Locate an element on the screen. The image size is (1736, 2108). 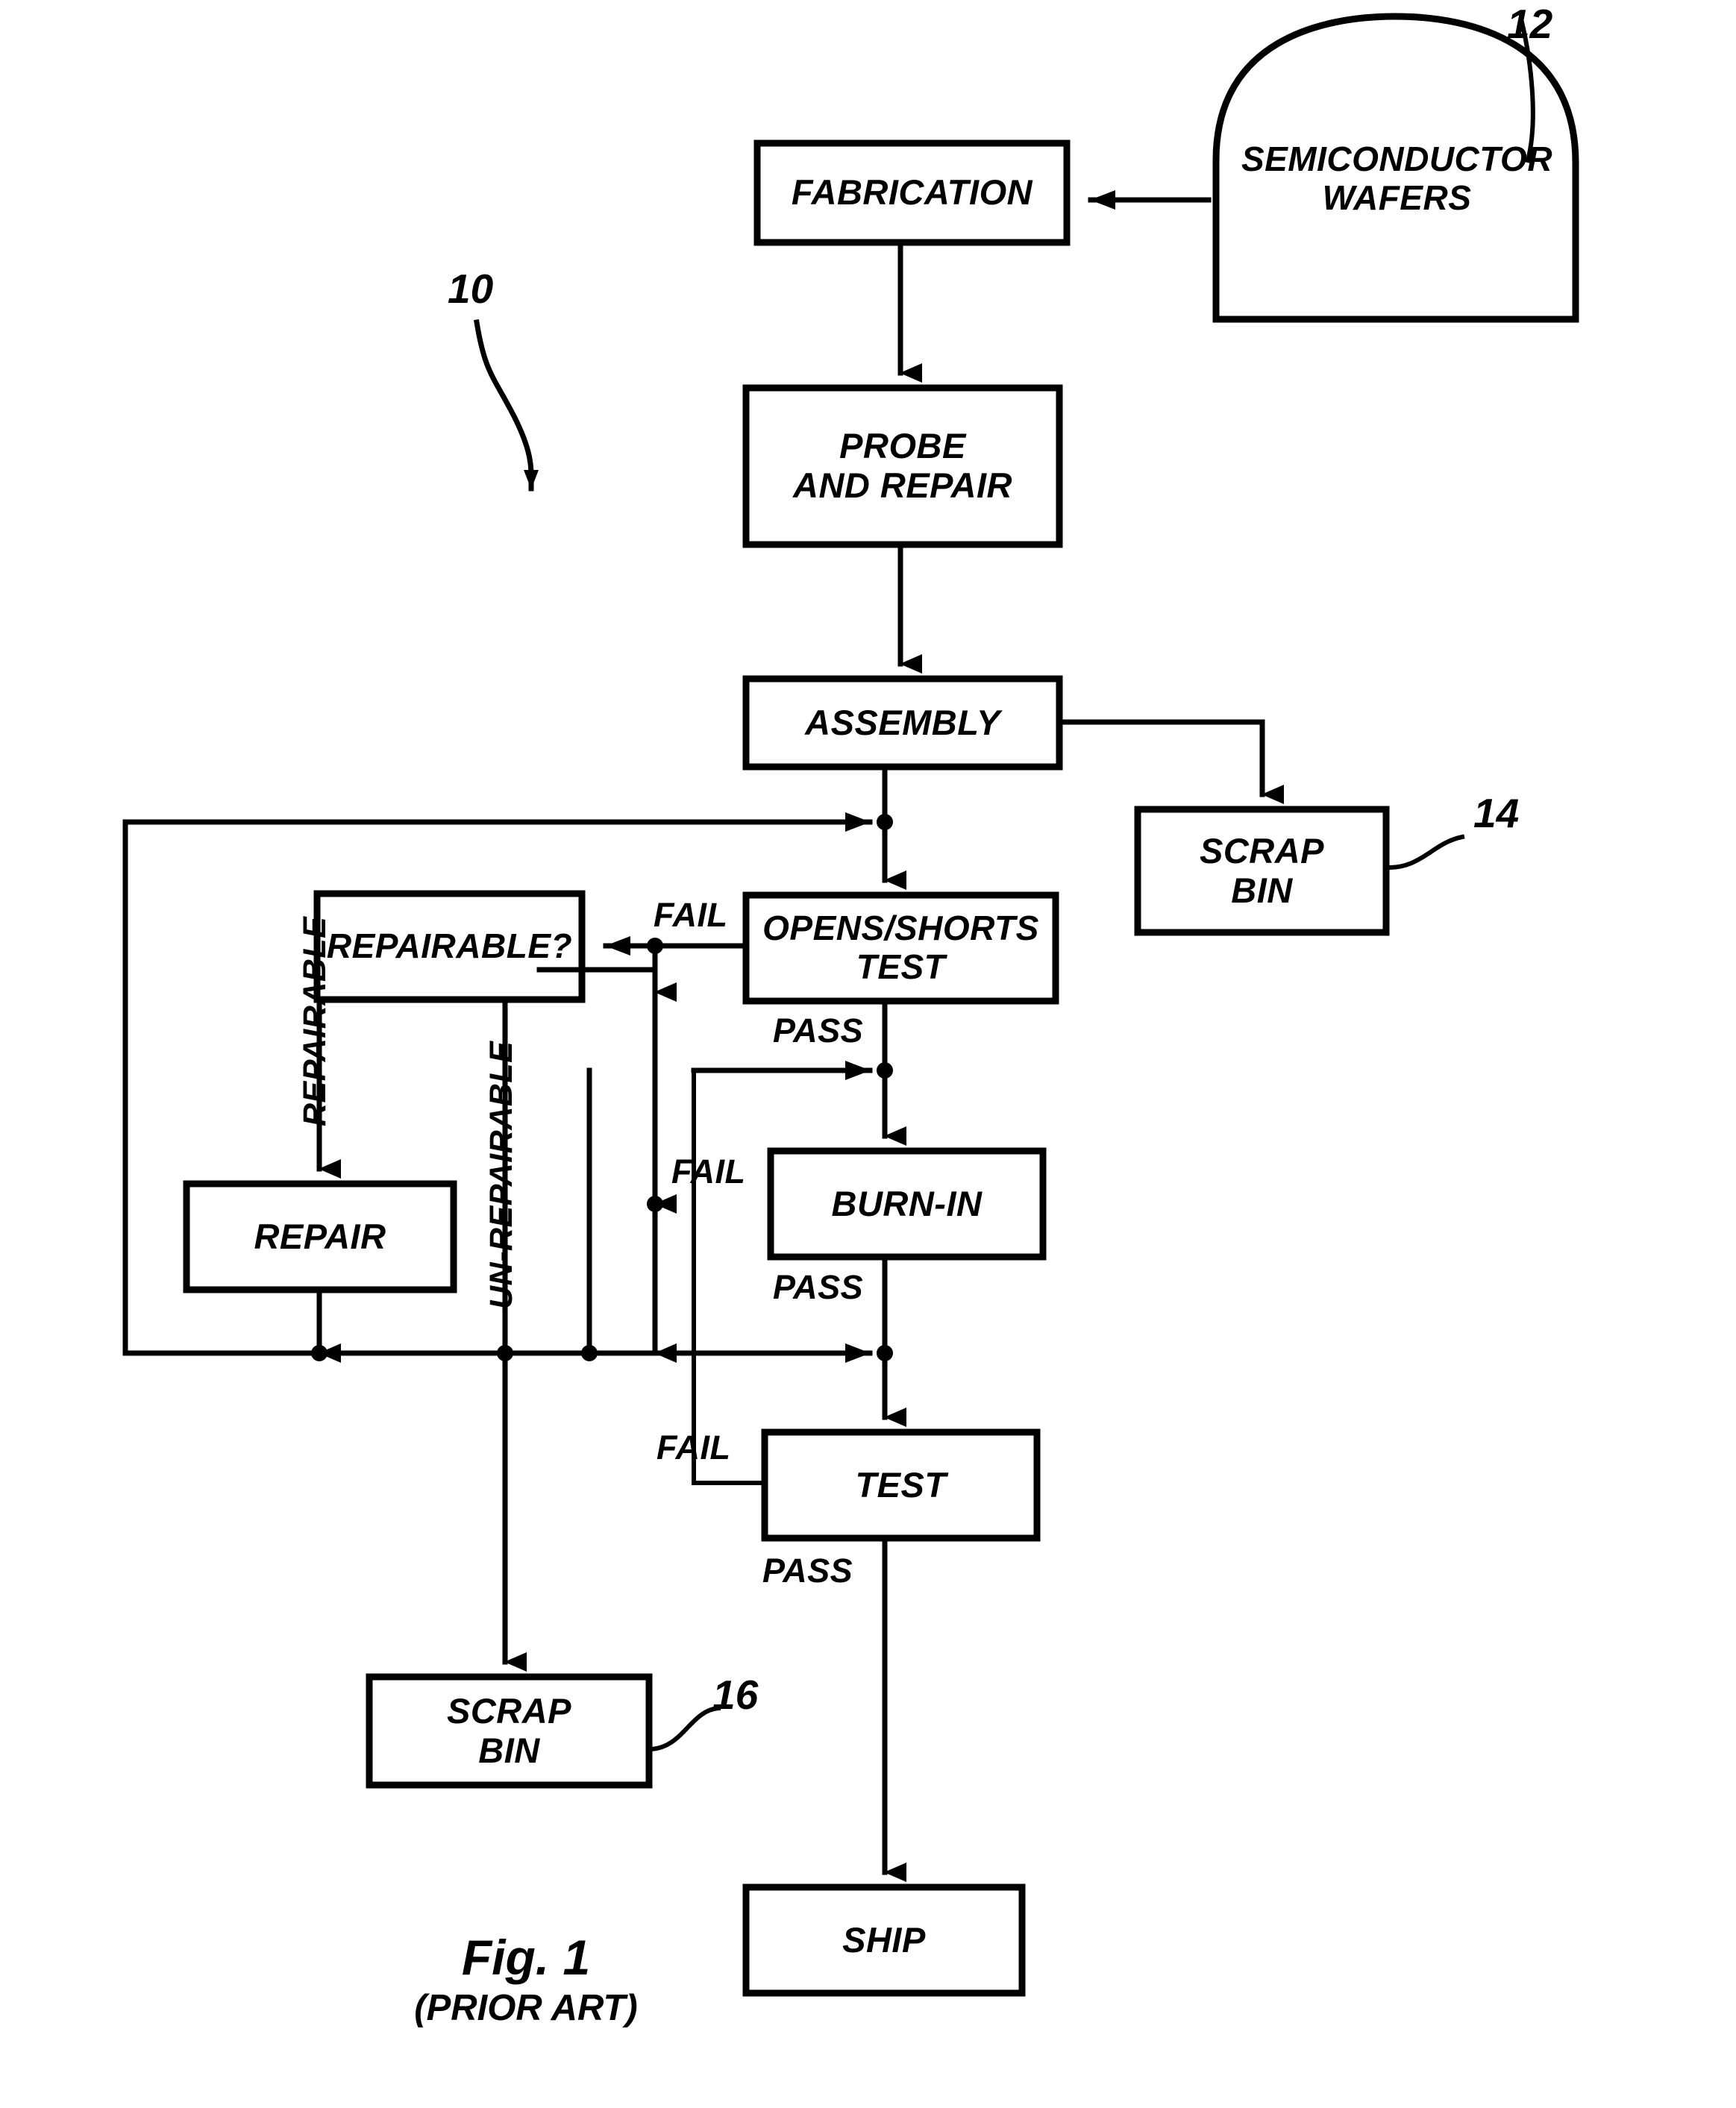
edge-label-fail-burn-in: FAIL is located at coordinates (709, 1171).